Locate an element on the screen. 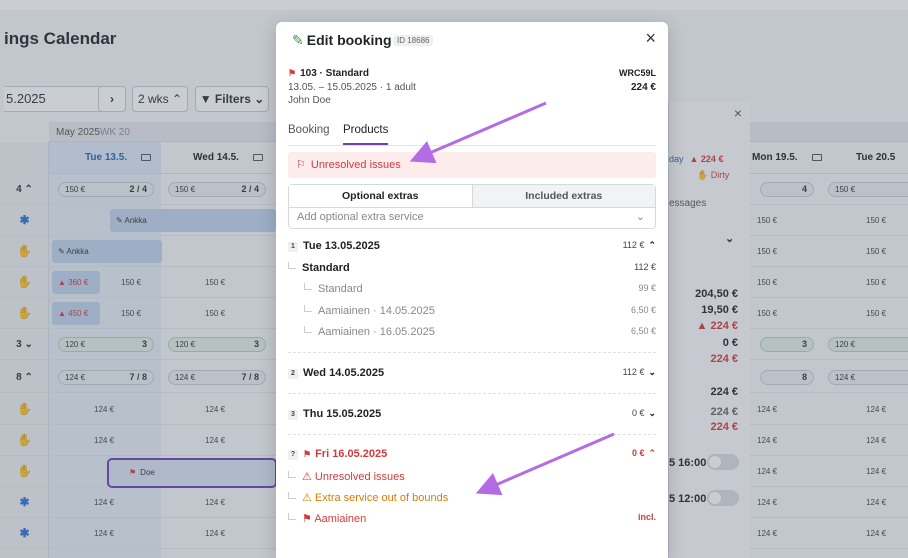 This screenshot has width=908, height=558. add-extra-service-select: Add optional extra service ⌄ is located at coordinates (472, 218).